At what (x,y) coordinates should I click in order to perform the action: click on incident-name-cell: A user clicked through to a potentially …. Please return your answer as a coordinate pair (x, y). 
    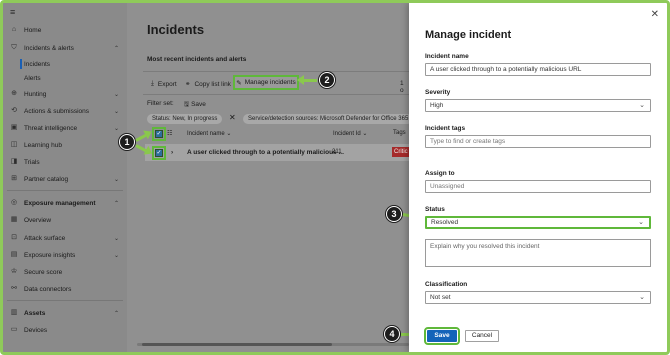
    Looking at the image, I should click on (265, 152).